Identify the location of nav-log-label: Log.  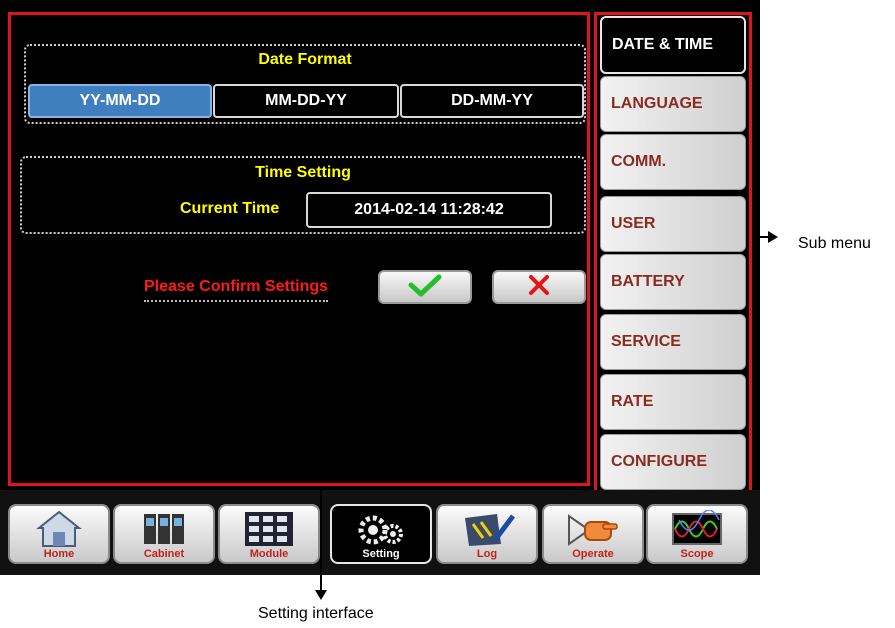
(487, 554).